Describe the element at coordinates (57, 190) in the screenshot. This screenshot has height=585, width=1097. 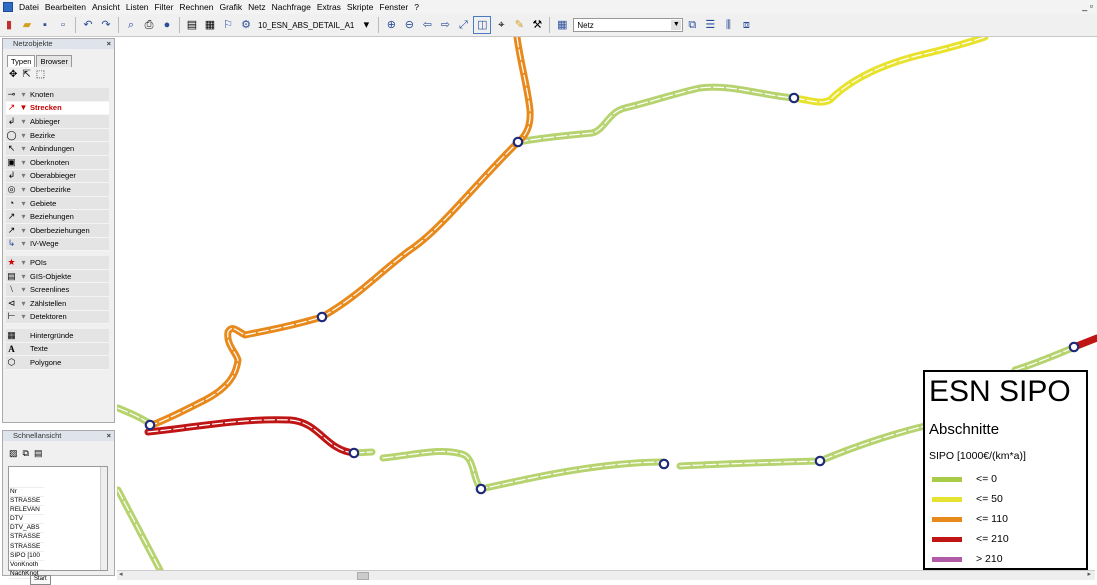
I see `list-item-oberbezirke: ◎ ▾ Oberbezirke` at that location.